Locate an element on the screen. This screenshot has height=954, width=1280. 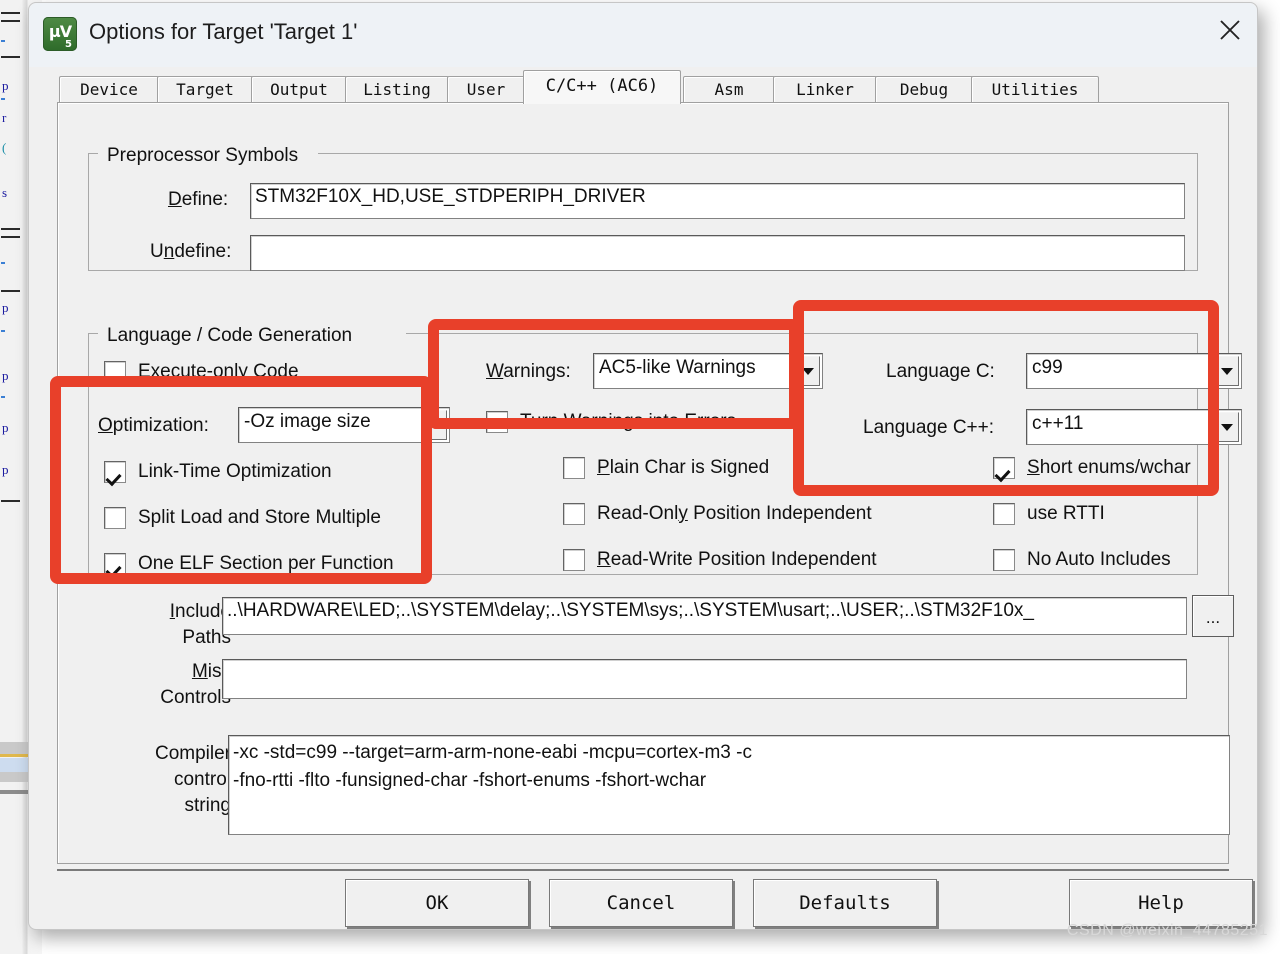
ok-button: OK is located at coordinates (437, 903).